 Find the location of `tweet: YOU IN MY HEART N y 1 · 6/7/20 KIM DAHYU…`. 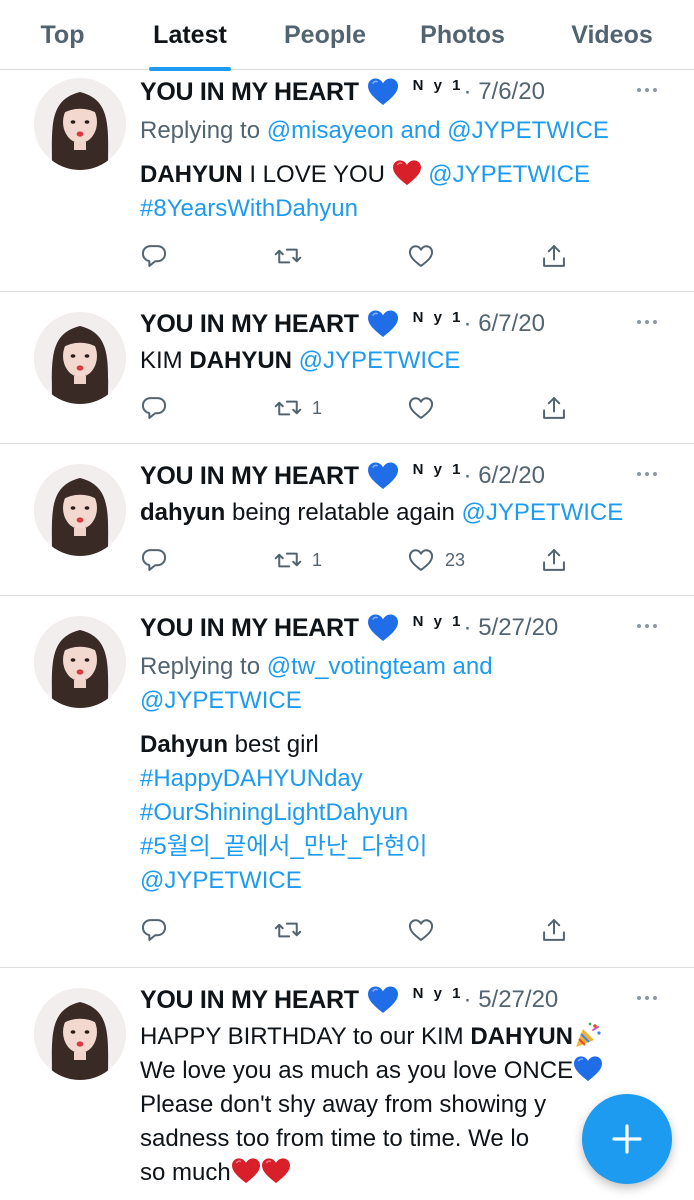

tweet: YOU IN MY HEART N y 1 · 6/7/20 KIM DAHYU… is located at coordinates (347, 368).